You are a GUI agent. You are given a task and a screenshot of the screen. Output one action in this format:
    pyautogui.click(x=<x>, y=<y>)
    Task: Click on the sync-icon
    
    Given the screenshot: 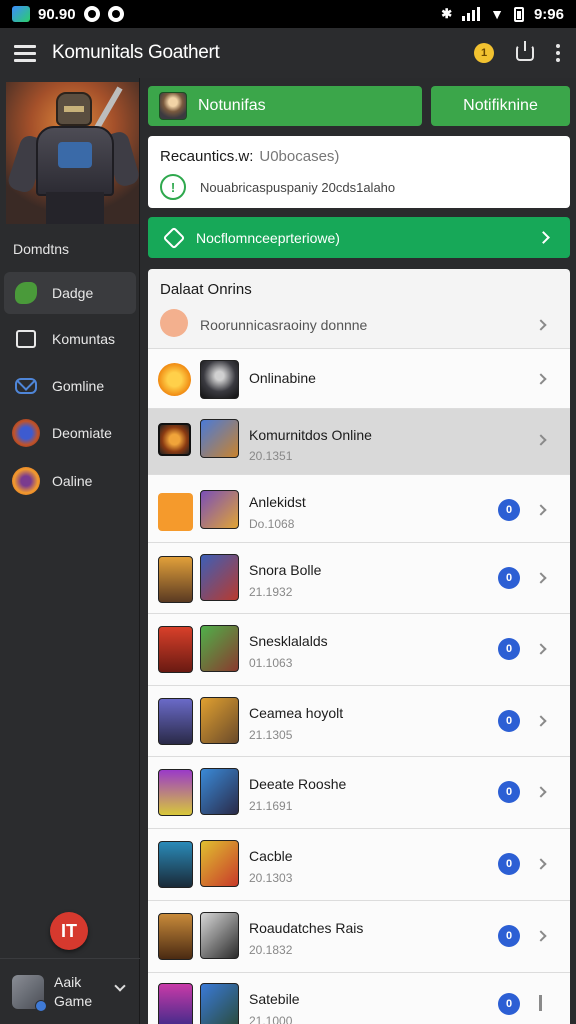 What is the action you would take?
    pyautogui.click(x=115, y=14)
    